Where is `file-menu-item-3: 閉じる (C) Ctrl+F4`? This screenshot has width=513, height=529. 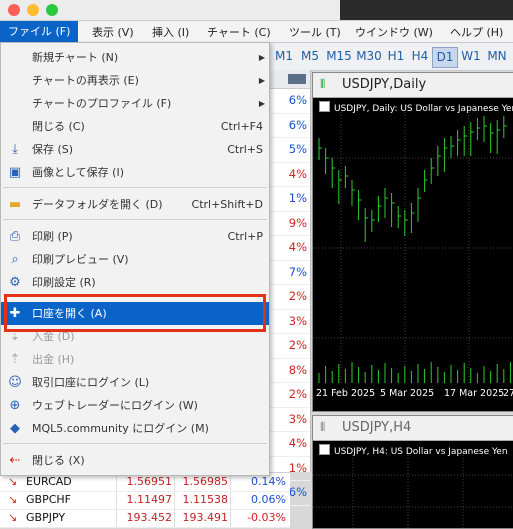
file-menu-item-3: 閉じる (C) Ctrl+F4 is located at coordinates (135, 126).